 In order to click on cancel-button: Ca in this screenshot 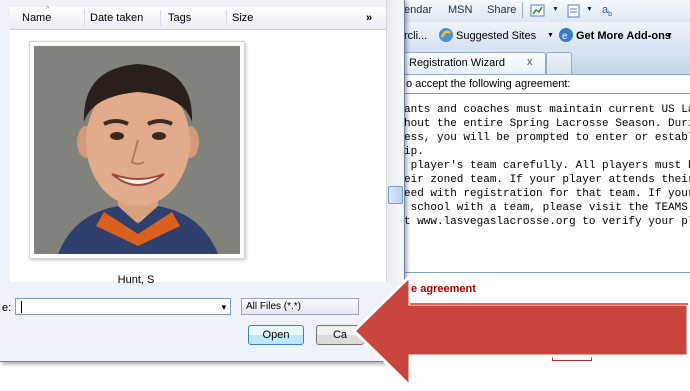, I will do `click(340, 335)`.